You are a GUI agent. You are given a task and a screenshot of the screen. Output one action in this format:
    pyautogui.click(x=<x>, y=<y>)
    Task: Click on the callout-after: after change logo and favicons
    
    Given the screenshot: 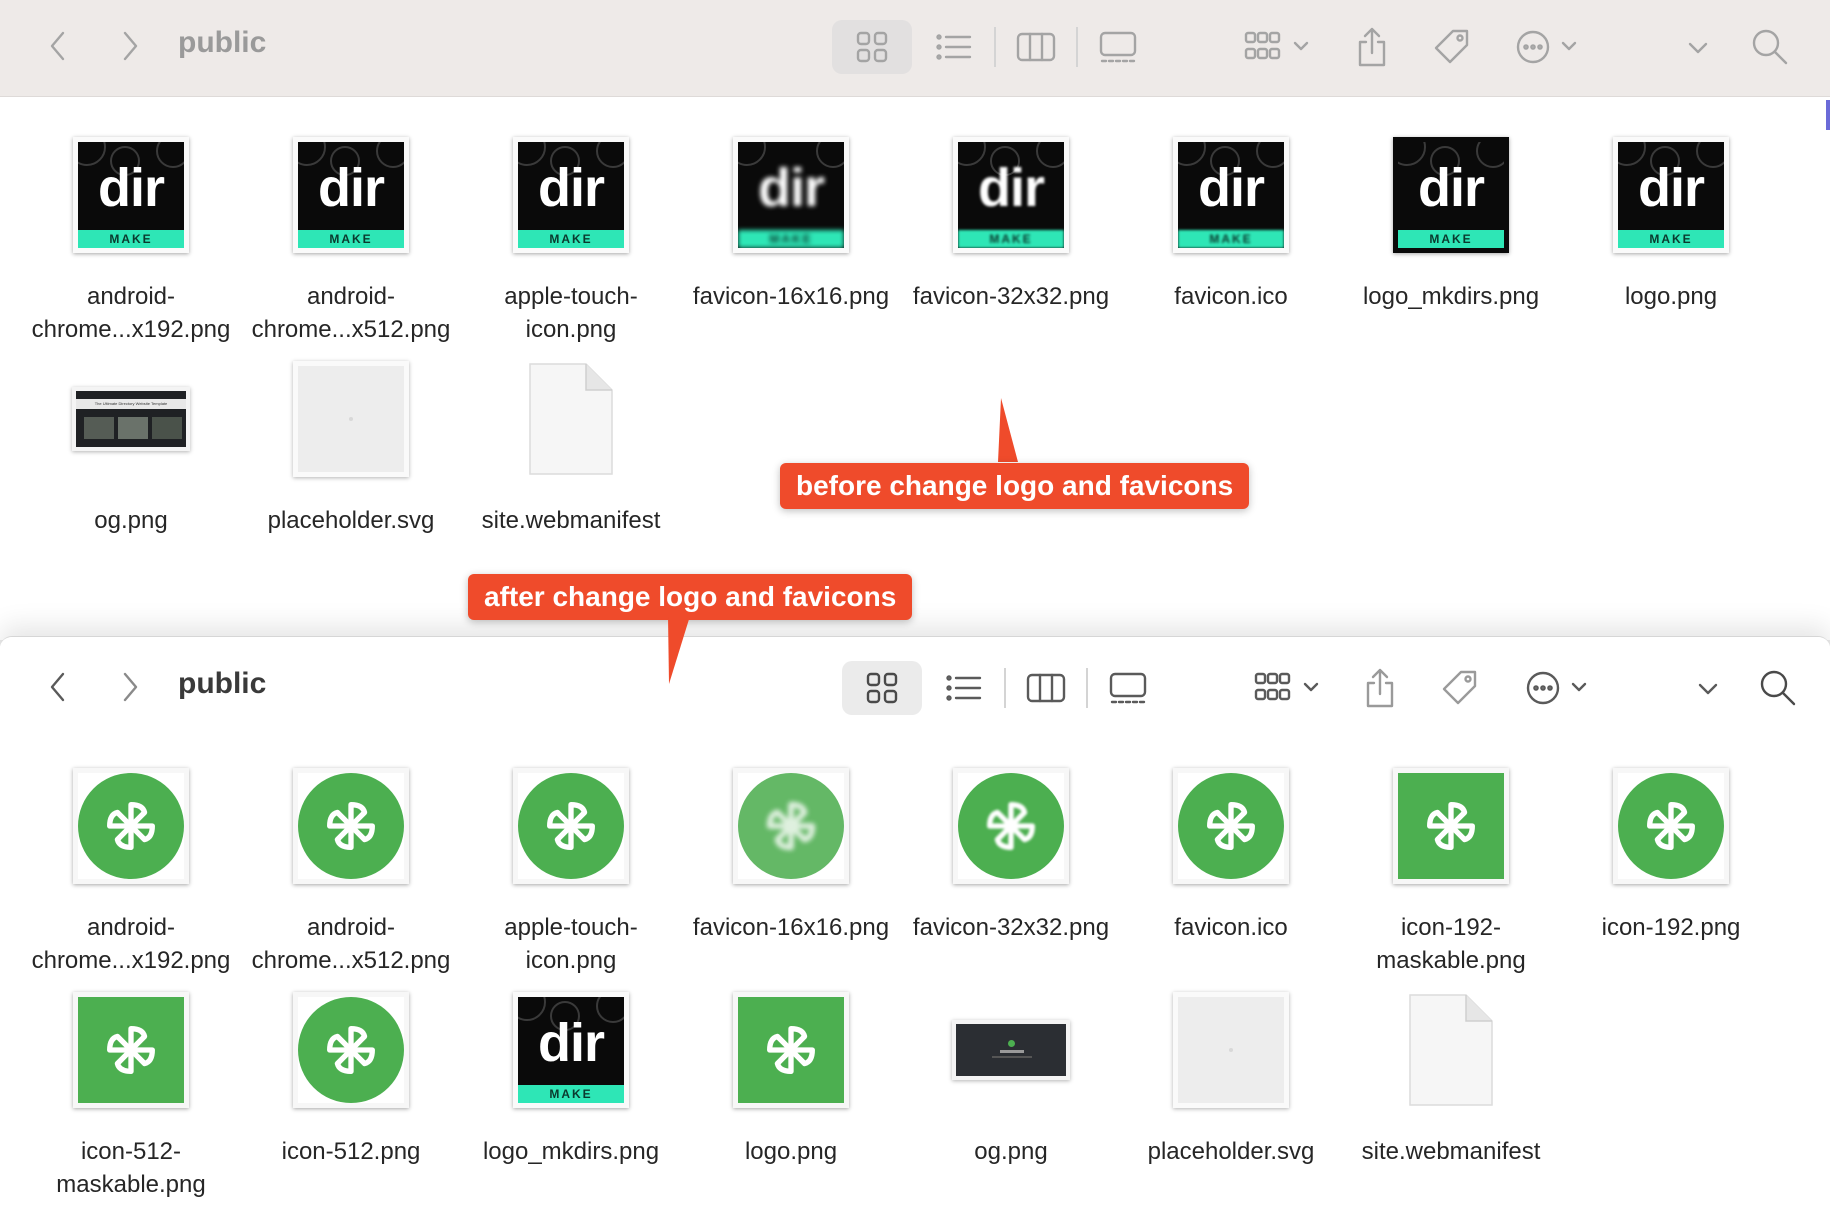 What is the action you would take?
    pyautogui.click(x=690, y=597)
    